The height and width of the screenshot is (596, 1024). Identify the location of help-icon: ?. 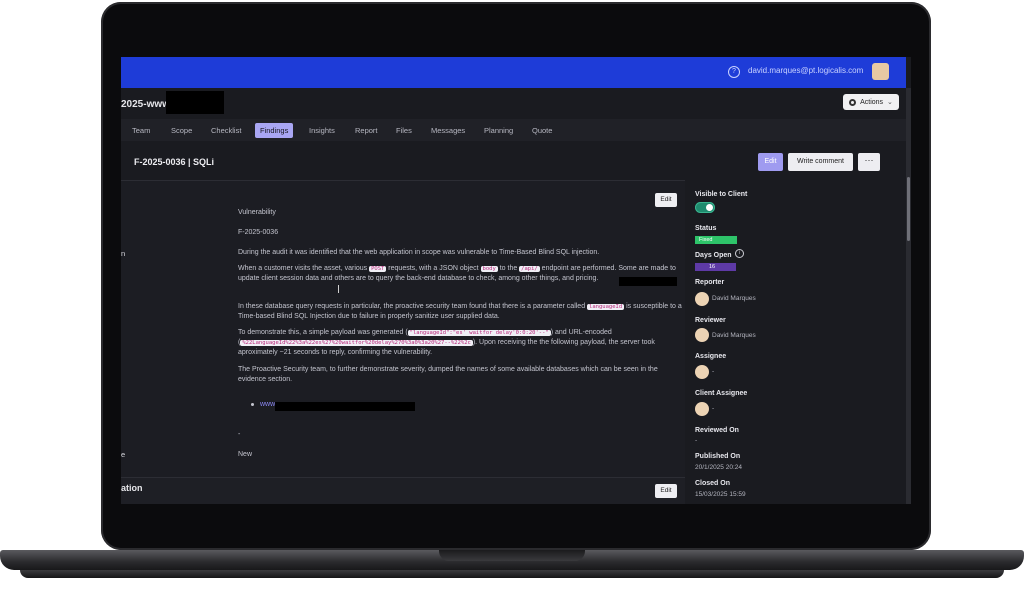
(734, 72).